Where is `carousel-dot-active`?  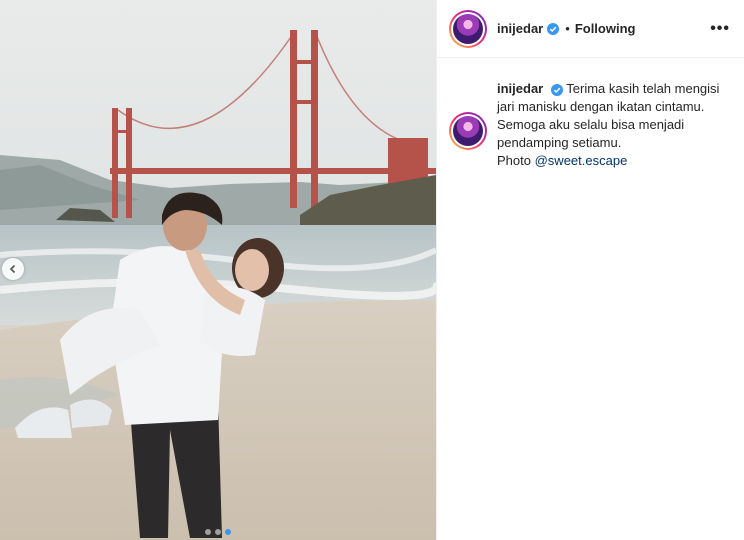 carousel-dot-active is located at coordinates (228, 532).